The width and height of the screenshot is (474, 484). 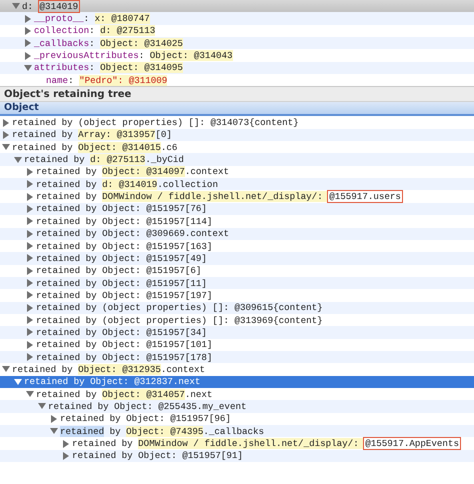 I want to click on section-title: Object's retaining tree, so click(x=68, y=94).